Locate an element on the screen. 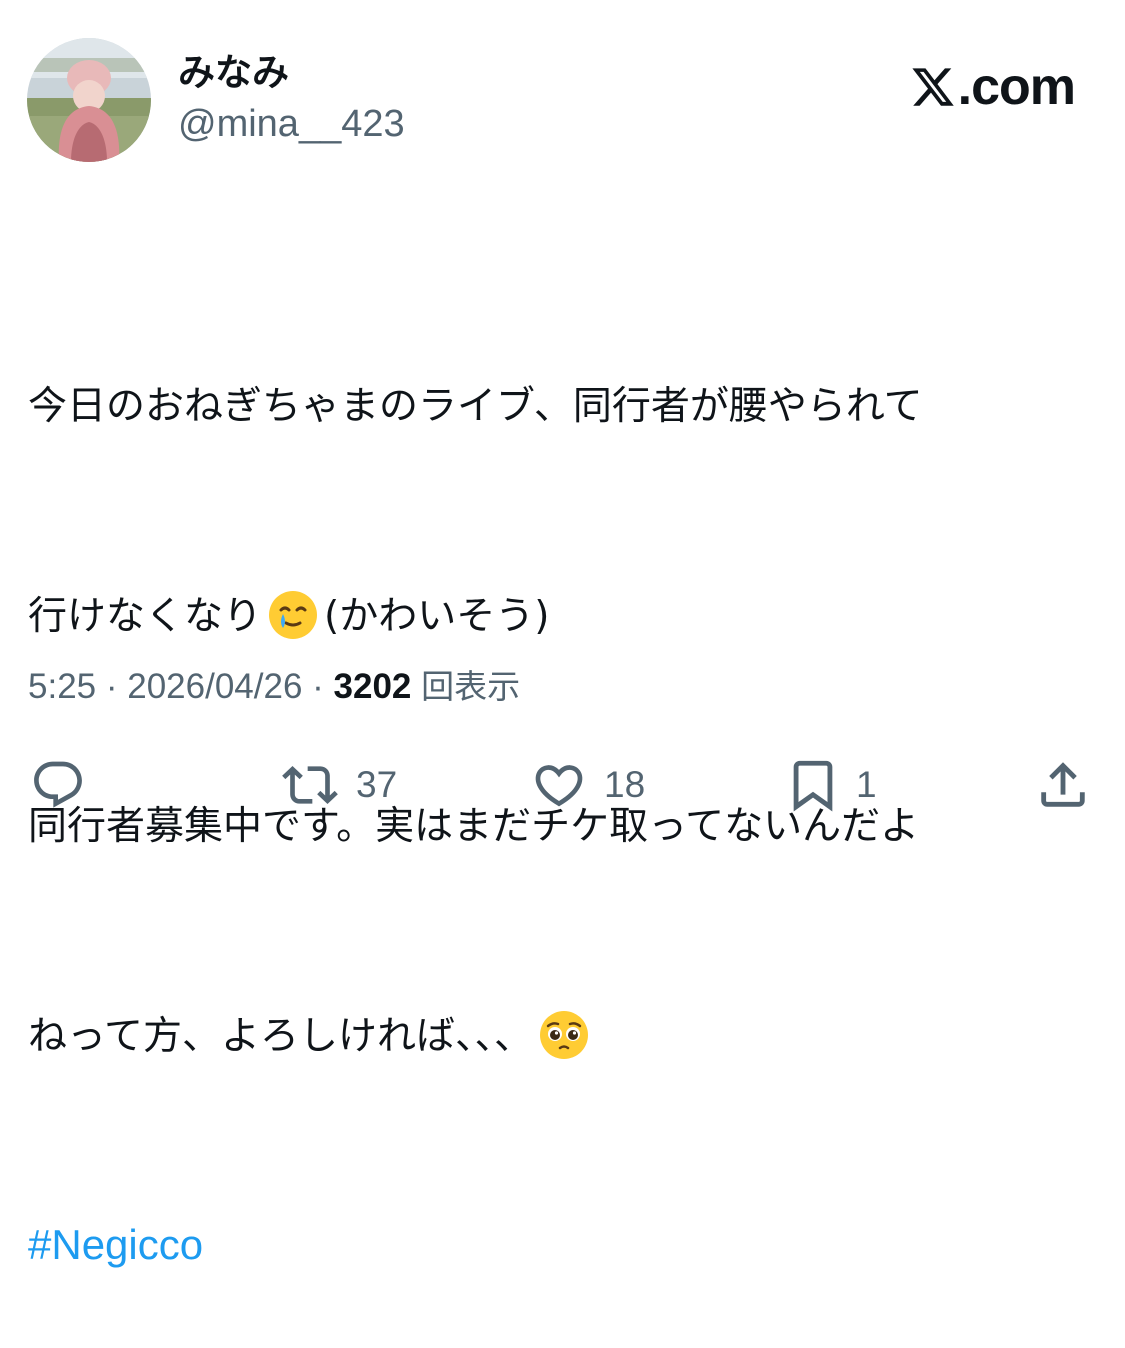 Image resolution: width=1125 pixels, height=1348 pixels. bookmark-count: 1 is located at coordinates (866, 784).